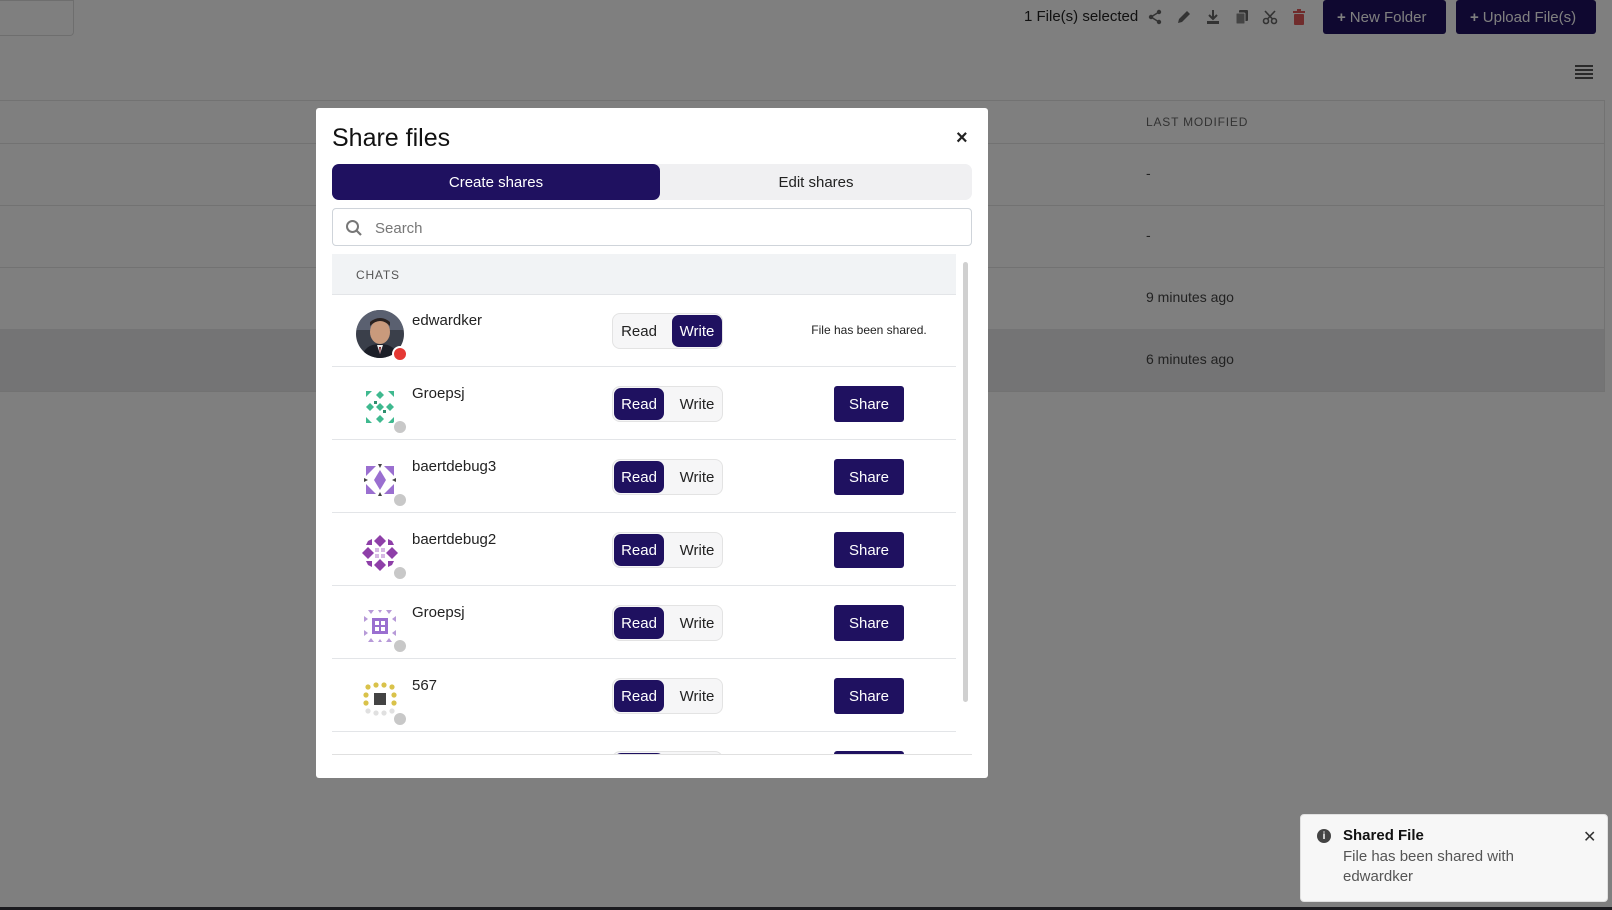 This screenshot has width=1612, height=910. I want to click on share-button, so click(869, 752).